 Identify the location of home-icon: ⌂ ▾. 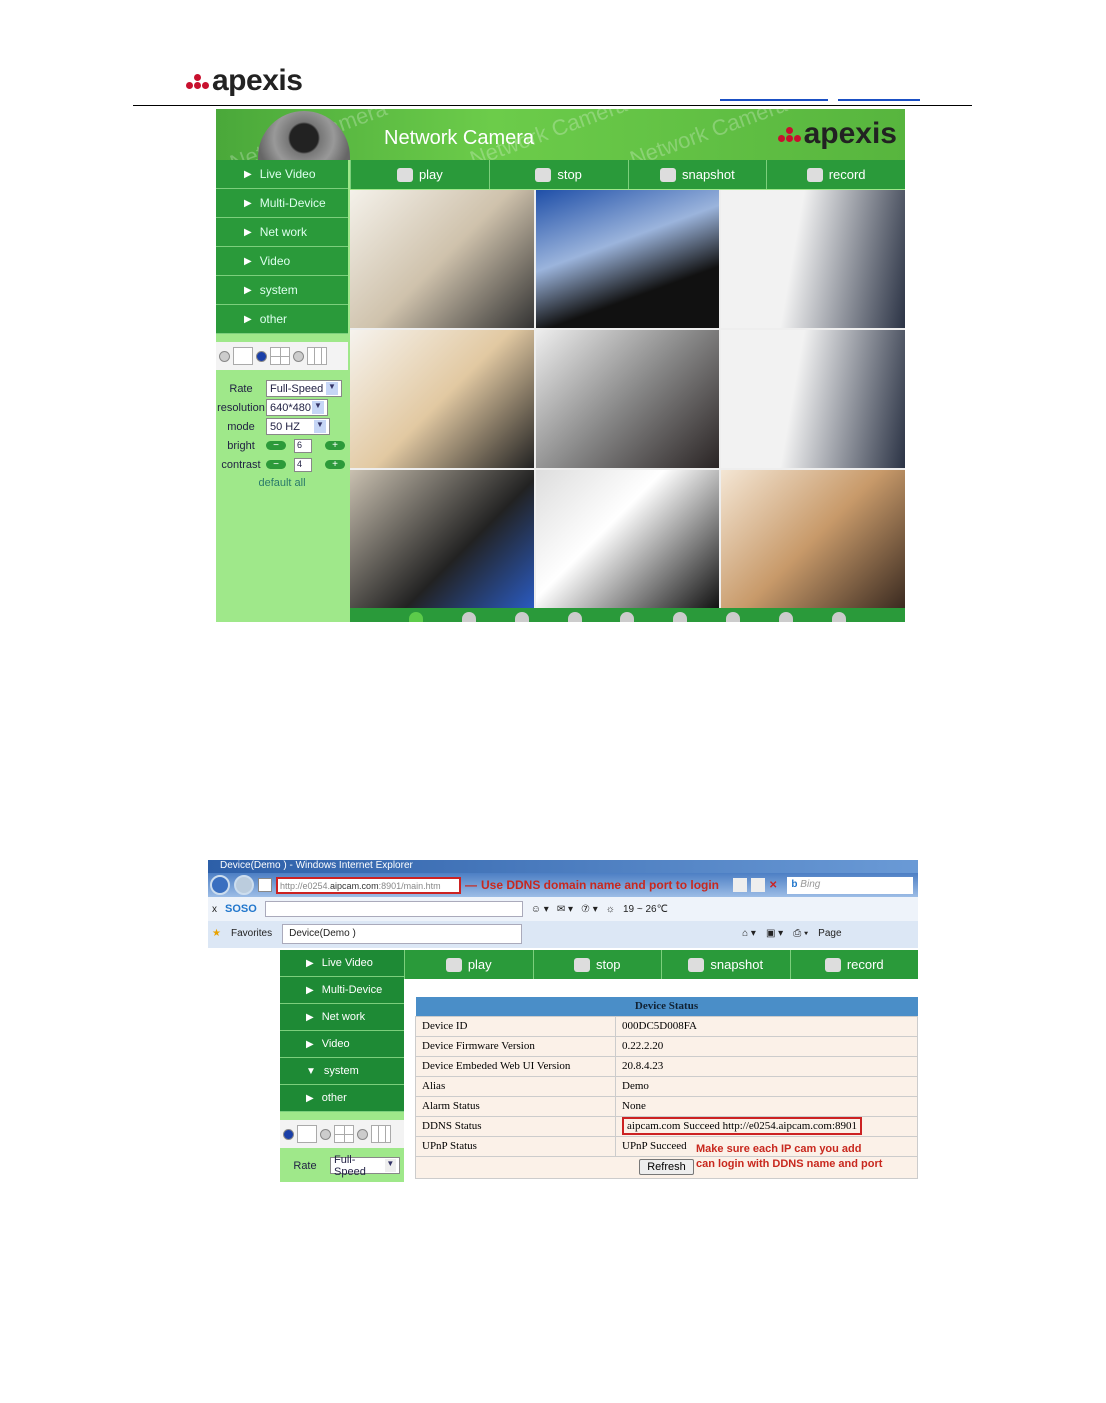
(749, 933).